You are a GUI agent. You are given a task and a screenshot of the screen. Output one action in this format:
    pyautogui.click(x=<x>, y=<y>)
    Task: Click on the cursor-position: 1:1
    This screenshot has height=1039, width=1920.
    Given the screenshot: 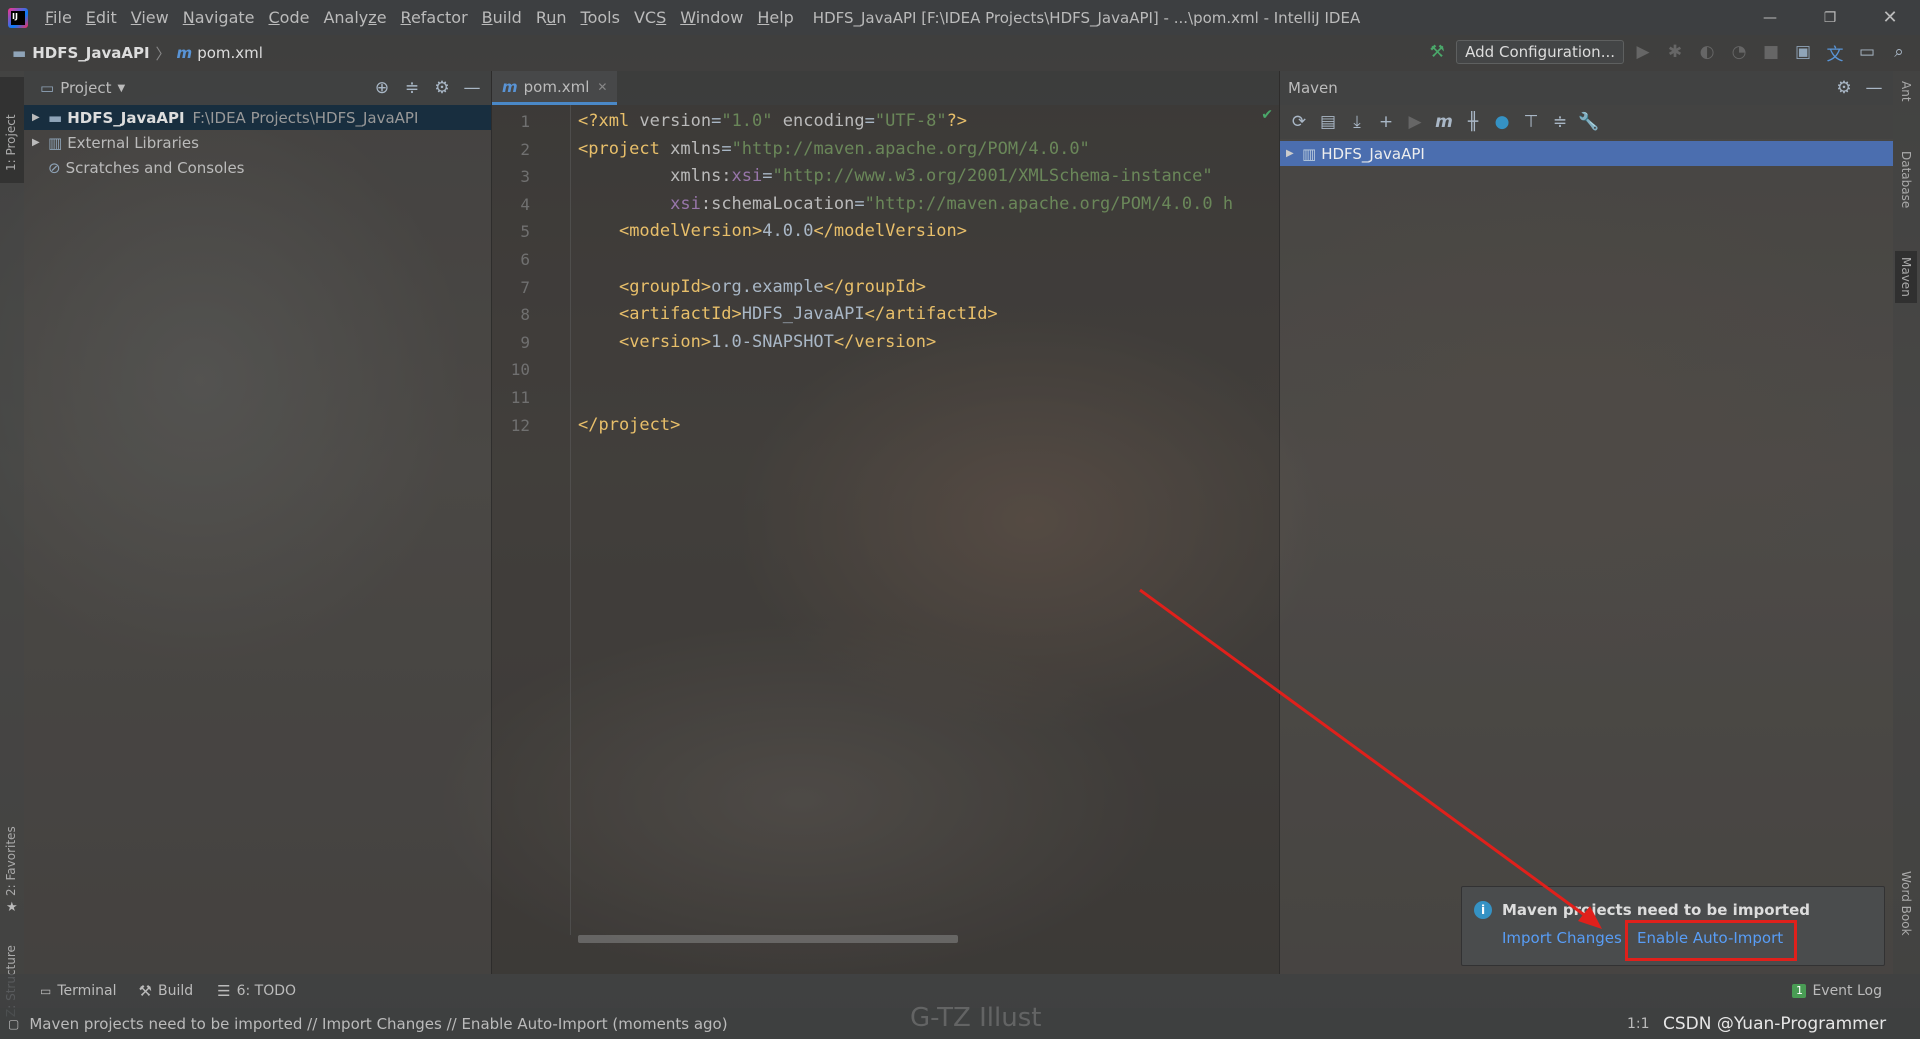 What is the action you would take?
    pyautogui.click(x=1638, y=1024)
    